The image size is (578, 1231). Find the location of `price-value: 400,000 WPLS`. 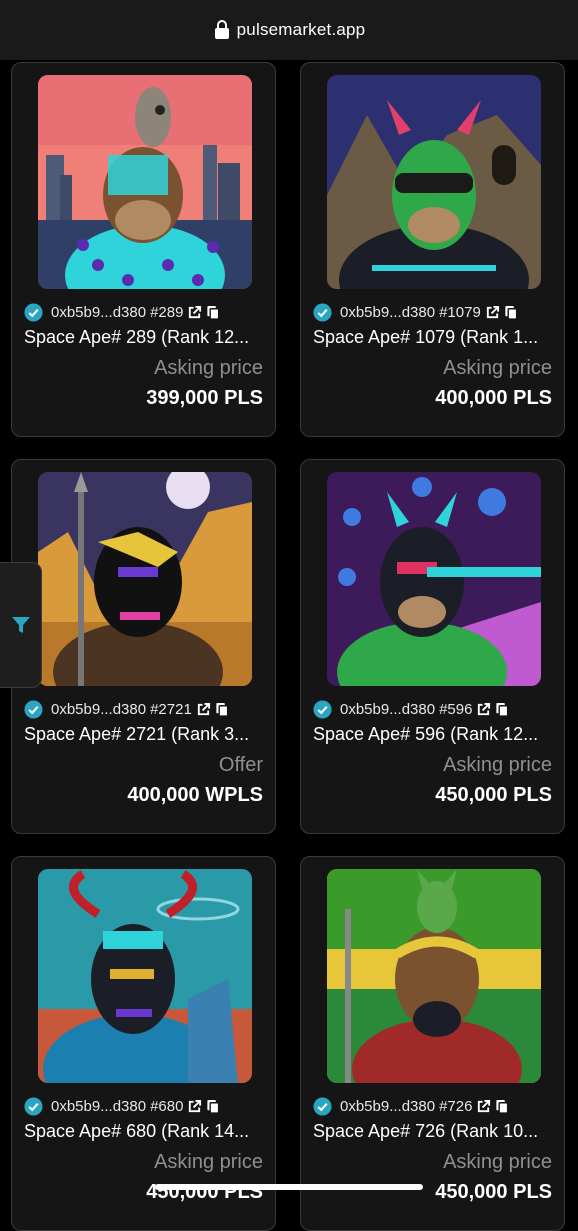

price-value: 400,000 WPLS is located at coordinates (195, 795).